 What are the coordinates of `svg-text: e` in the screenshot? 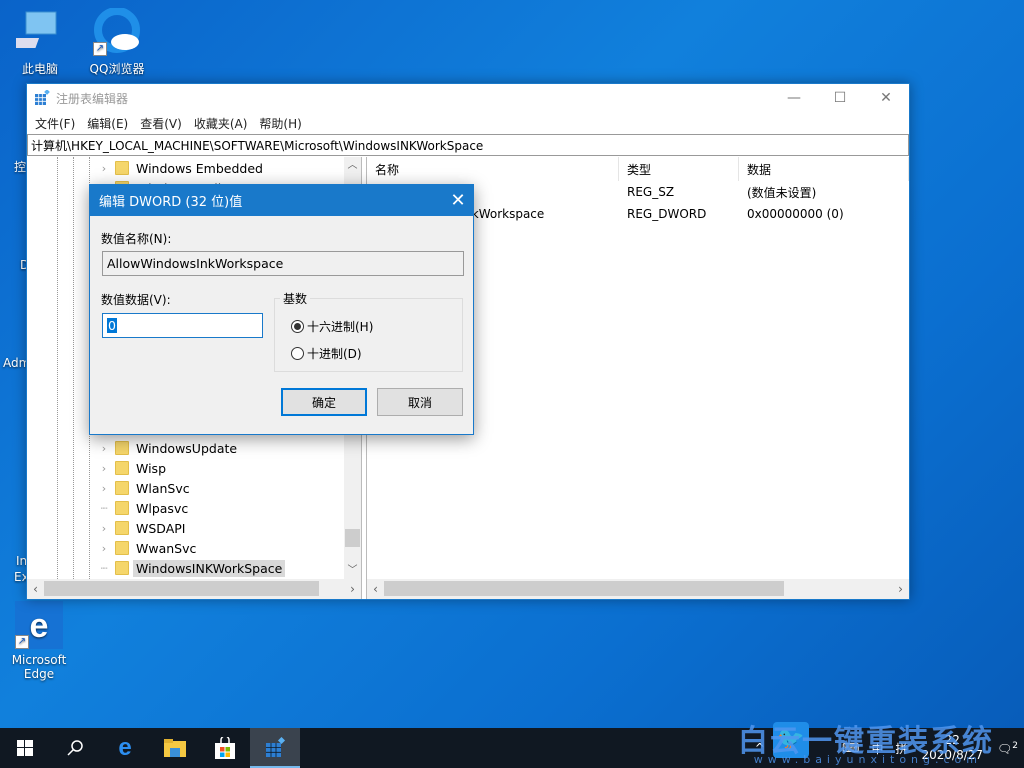 It's located at (39, 626).